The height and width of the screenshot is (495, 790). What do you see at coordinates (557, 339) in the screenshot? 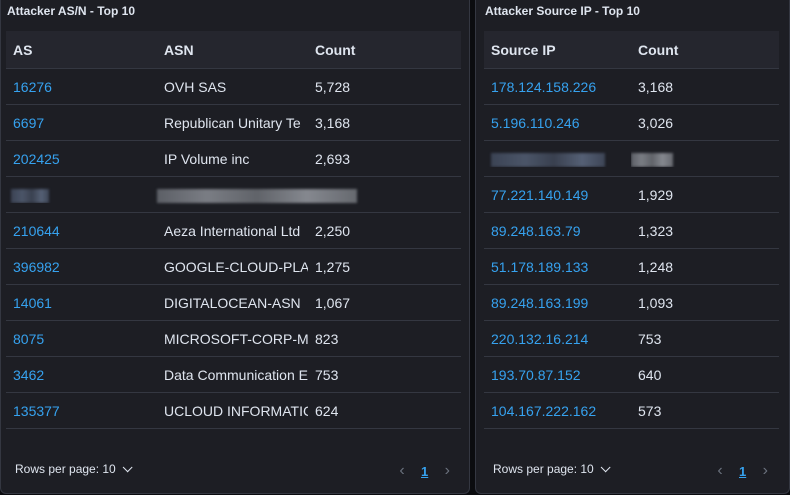
I see `source-ip-link: 220.132.16.214` at bounding box center [557, 339].